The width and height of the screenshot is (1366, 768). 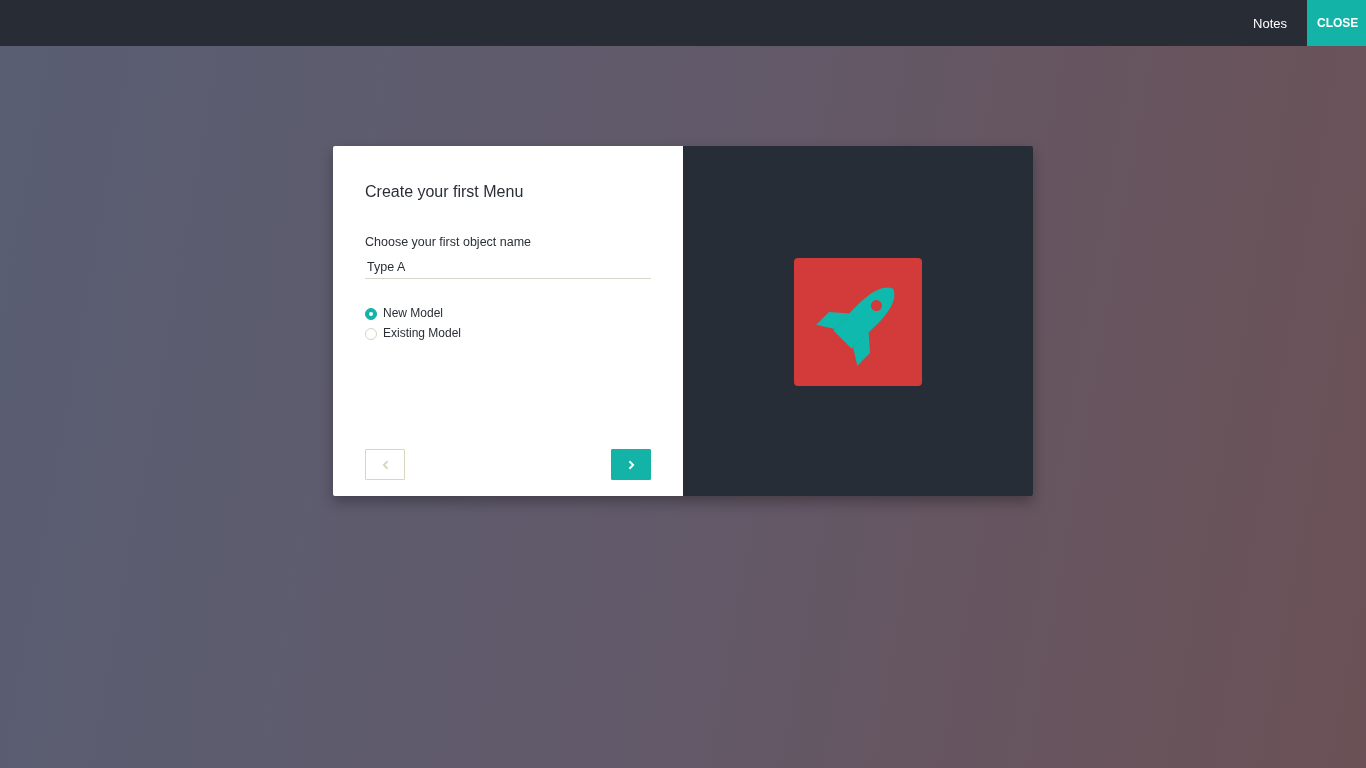 I want to click on dialog-title: Create your first Menu, so click(x=445, y=192).